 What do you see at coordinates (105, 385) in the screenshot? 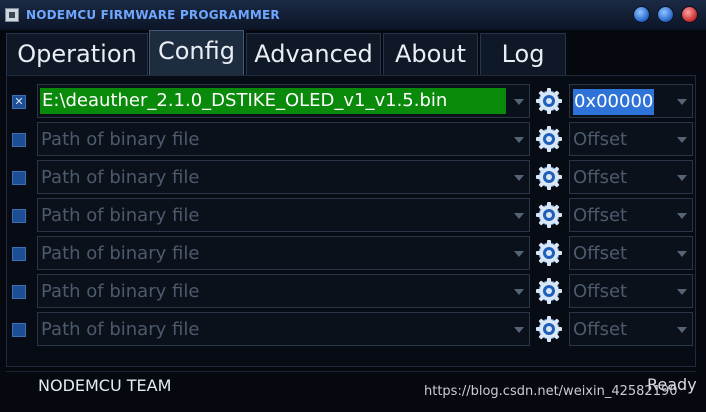
I see `status-team: NODEMCU TEAM` at bounding box center [105, 385].